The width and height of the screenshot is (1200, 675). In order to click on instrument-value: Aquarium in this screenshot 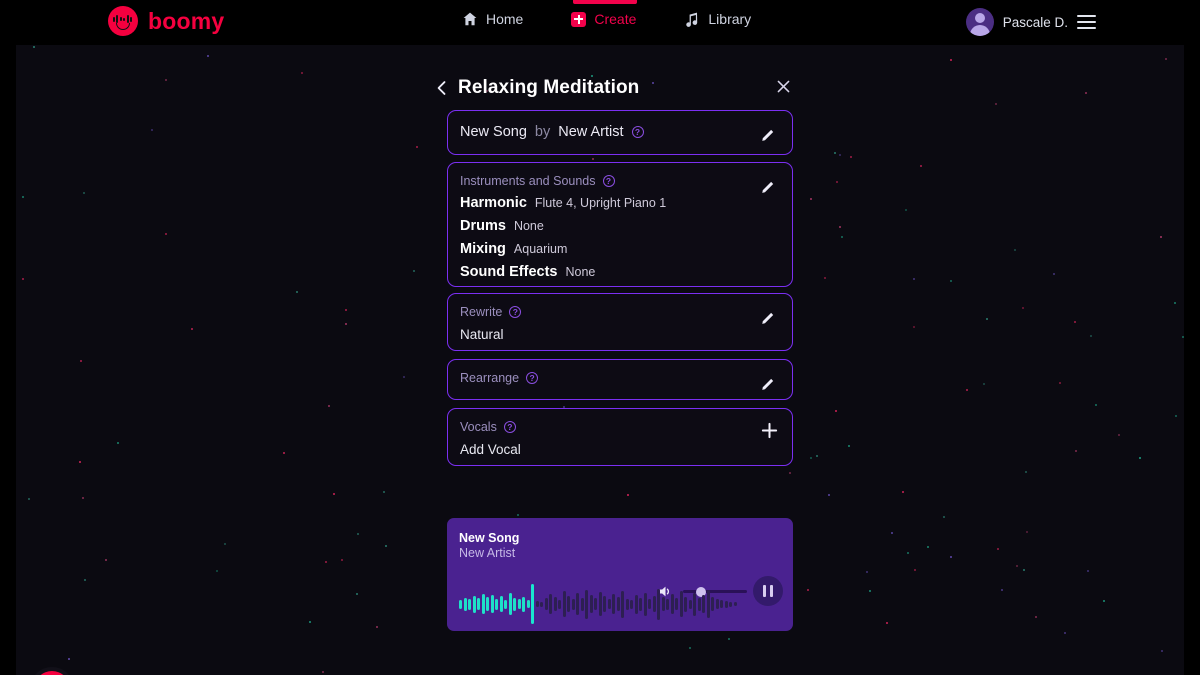, I will do `click(540, 249)`.